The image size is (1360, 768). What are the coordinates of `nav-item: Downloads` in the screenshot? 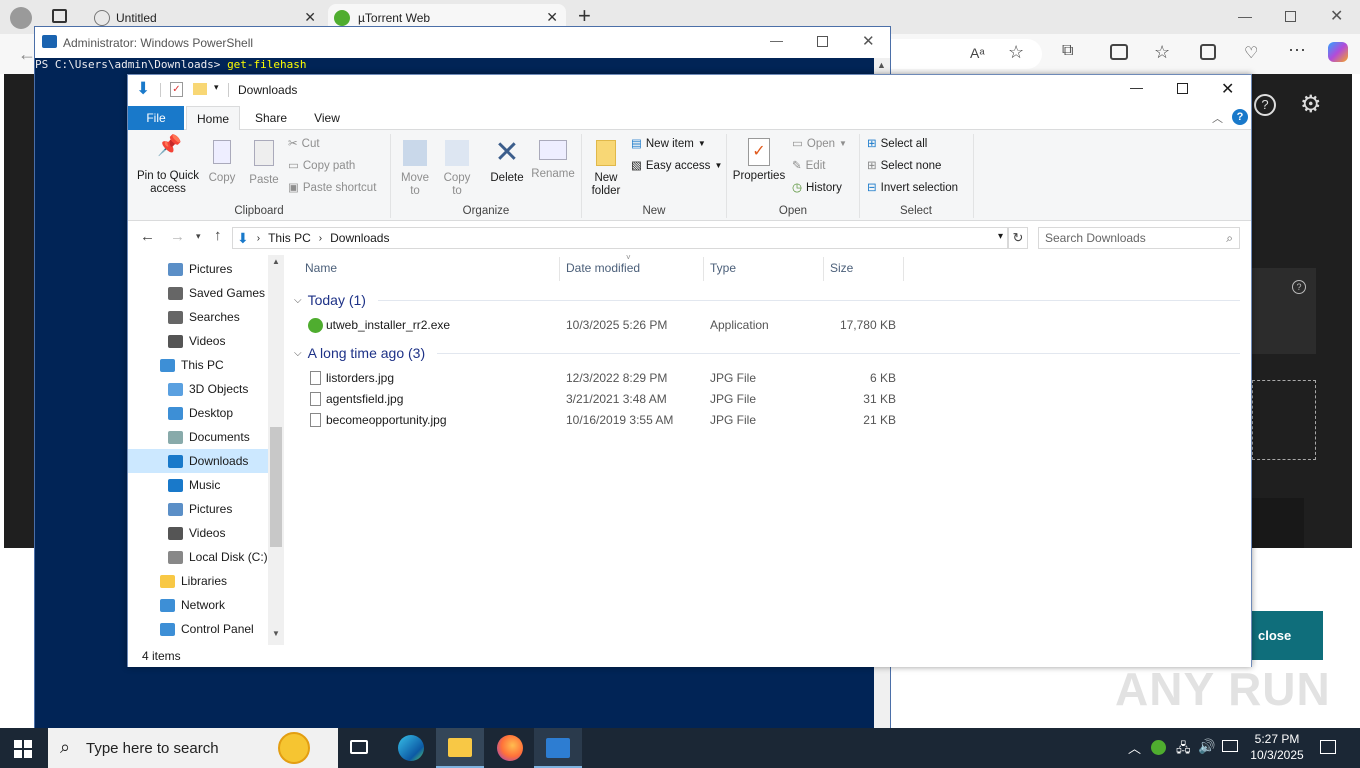 It's located at (198, 461).